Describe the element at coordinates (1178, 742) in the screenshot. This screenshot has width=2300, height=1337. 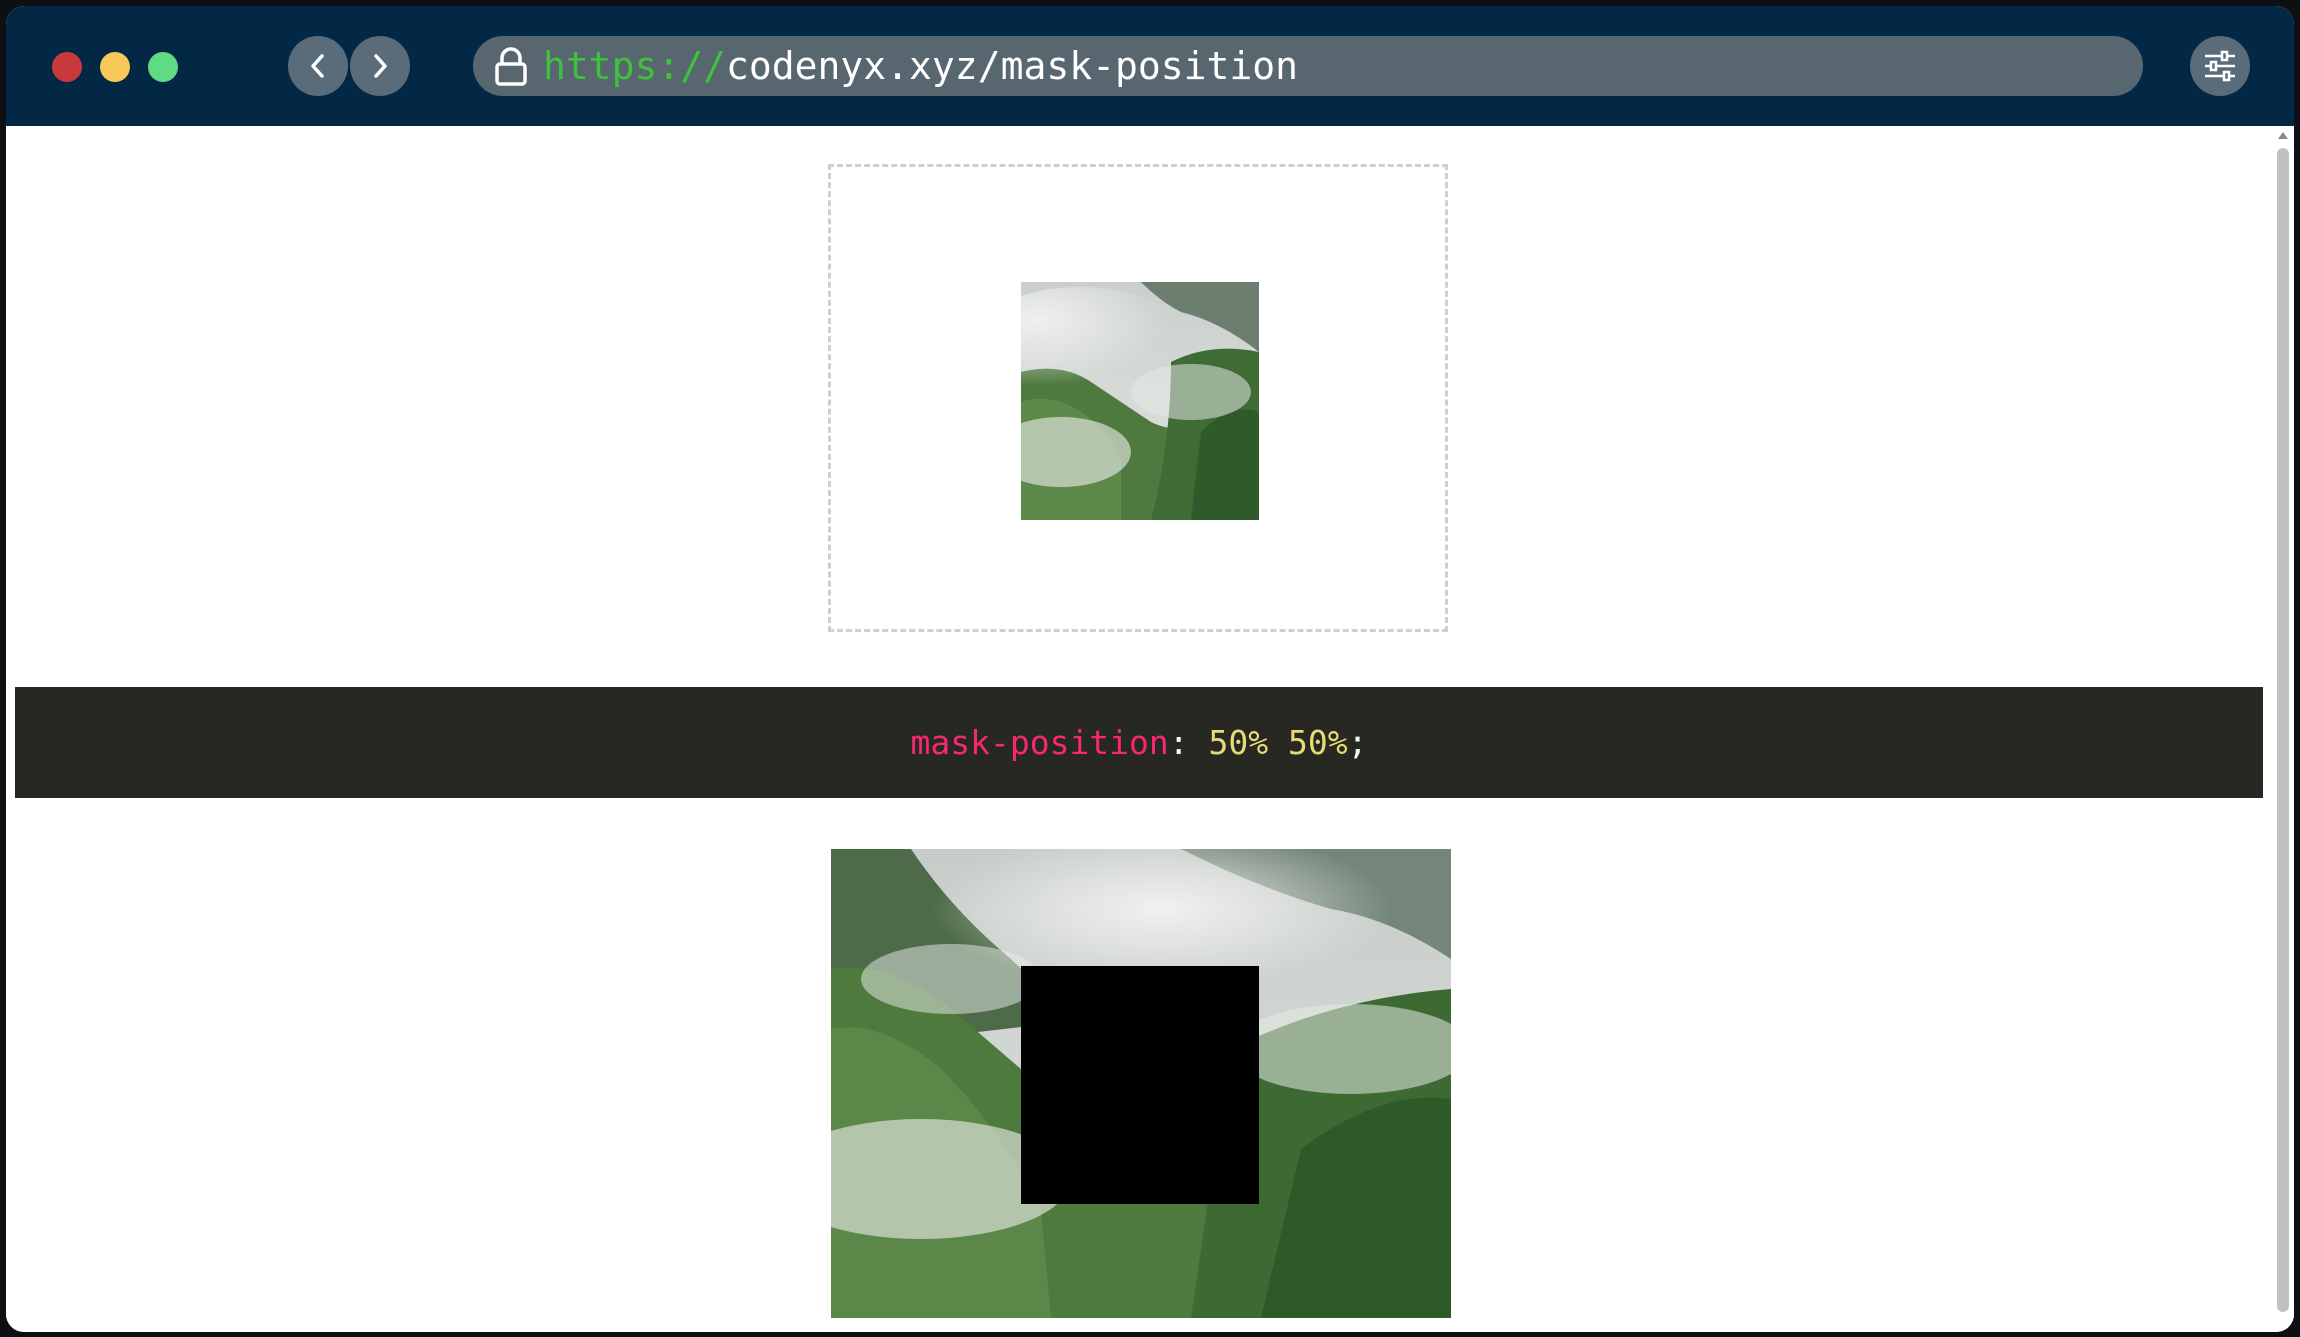
I see `css-colon: :` at that location.